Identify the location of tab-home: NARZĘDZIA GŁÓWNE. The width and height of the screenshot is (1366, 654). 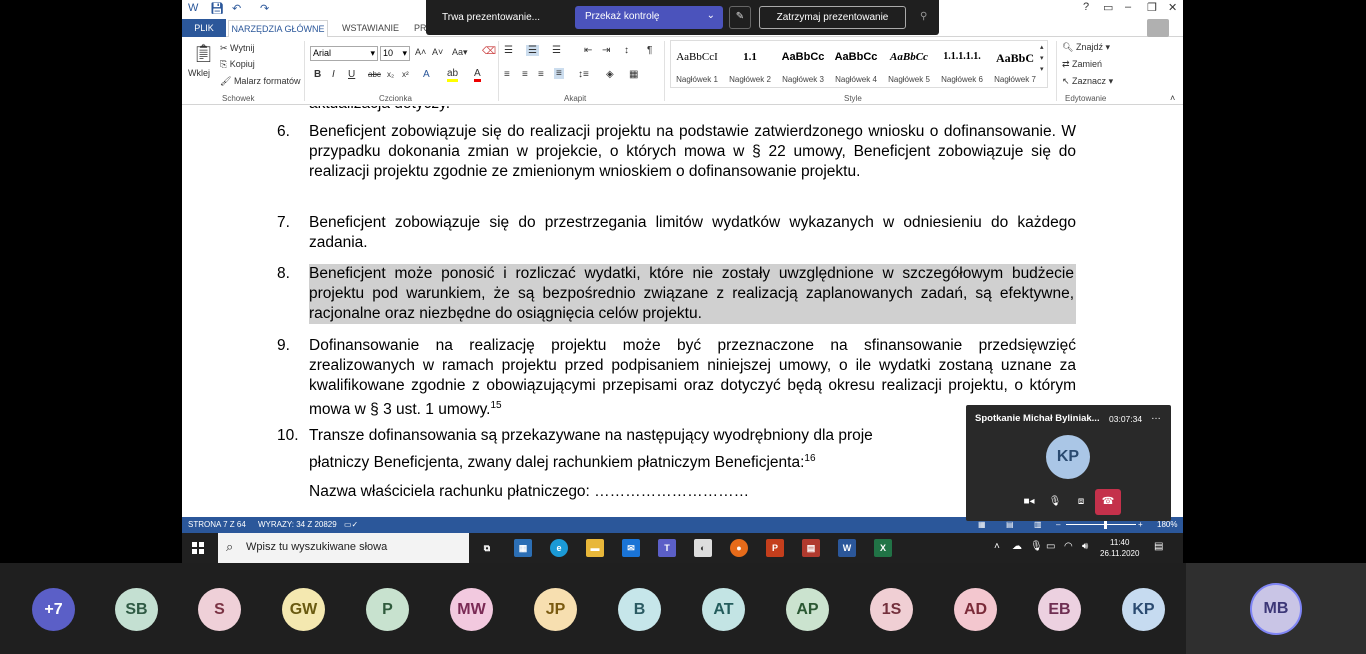
(278, 29).